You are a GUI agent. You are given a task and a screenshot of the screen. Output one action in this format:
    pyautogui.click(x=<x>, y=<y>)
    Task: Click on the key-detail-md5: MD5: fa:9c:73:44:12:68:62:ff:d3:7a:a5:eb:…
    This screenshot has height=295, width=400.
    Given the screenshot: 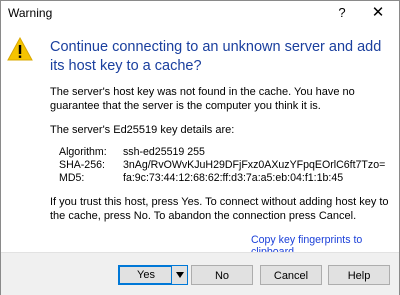 What is the action you would take?
    pyautogui.click(x=201, y=178)
    